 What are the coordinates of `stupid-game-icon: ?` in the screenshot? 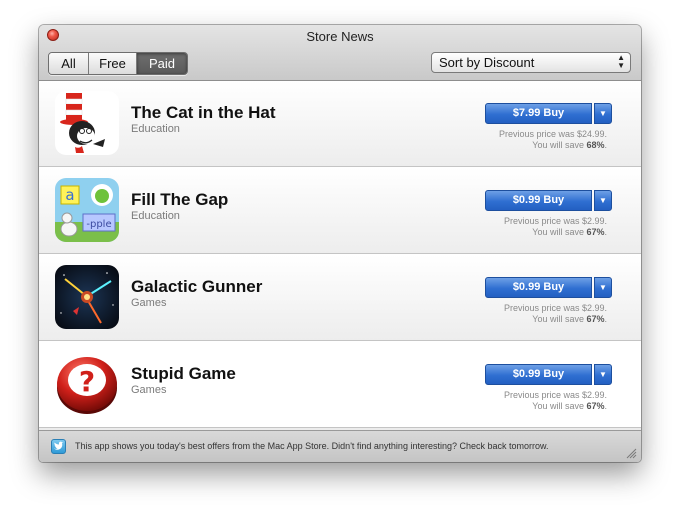 It's located at (87, 384).